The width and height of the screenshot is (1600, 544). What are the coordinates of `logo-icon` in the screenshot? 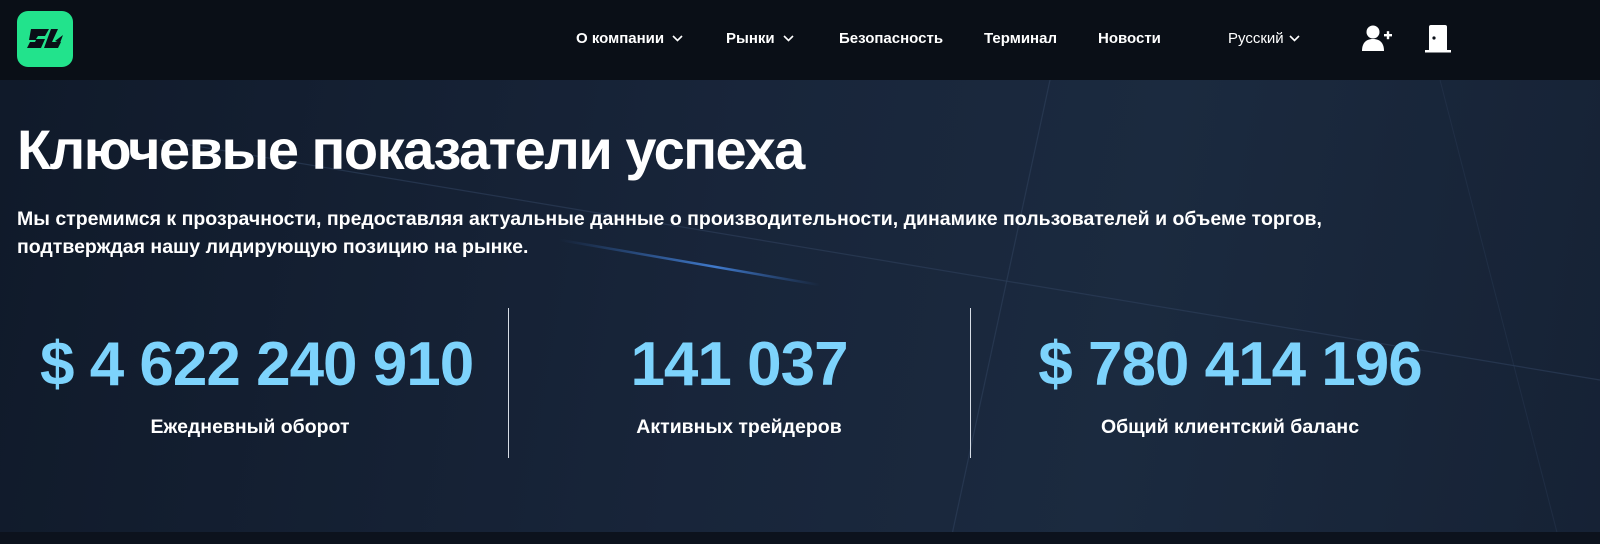 It's located at (45, 38).